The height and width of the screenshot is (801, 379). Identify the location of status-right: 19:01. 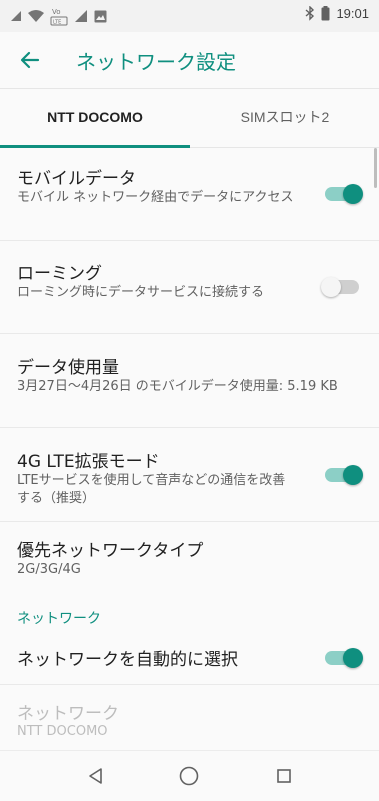
(337, 13).